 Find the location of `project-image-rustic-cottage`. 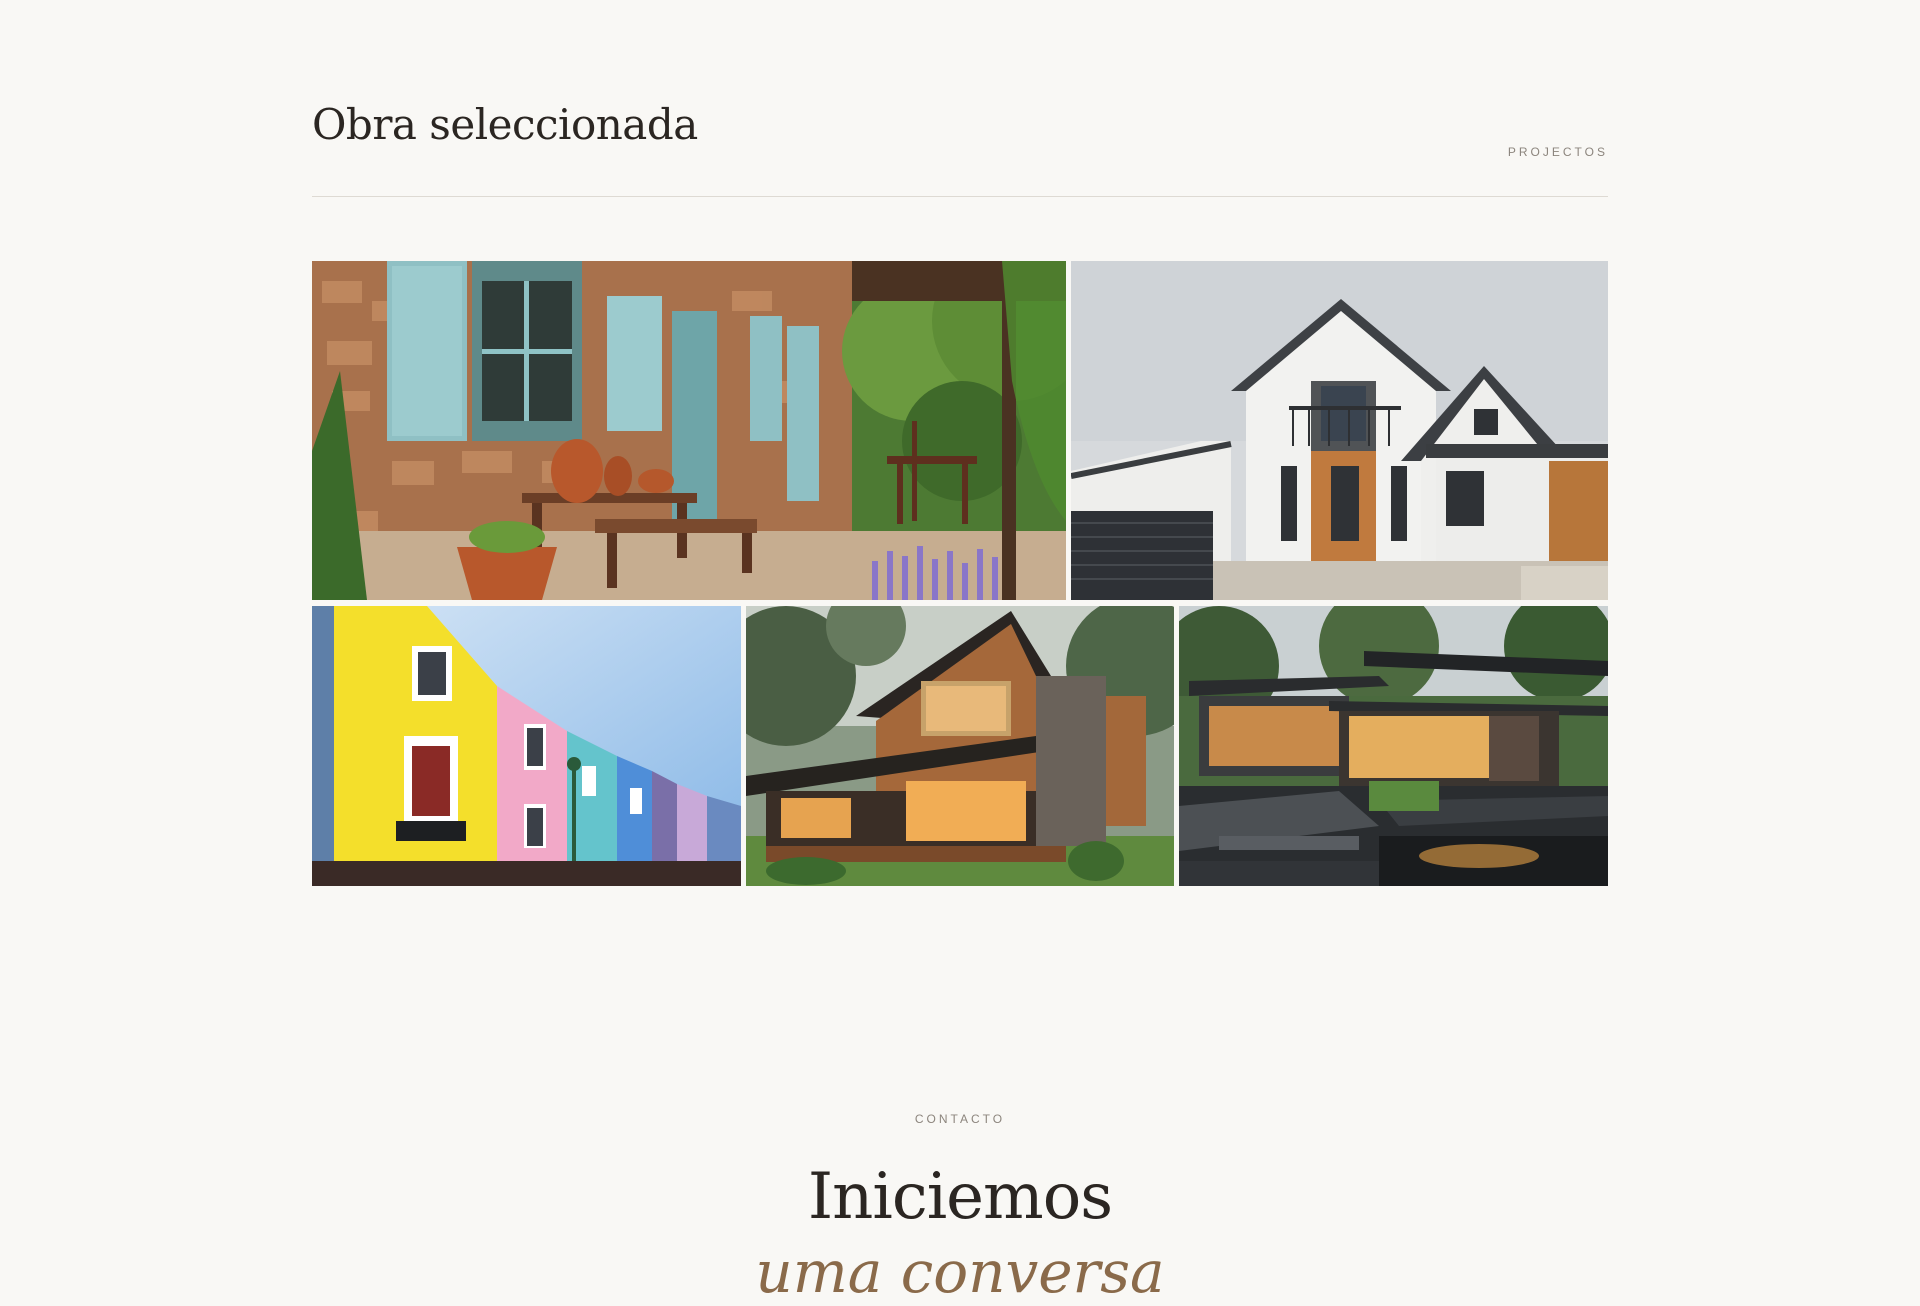

project-image-rustic-cottage is located at coordinates (689, 430).